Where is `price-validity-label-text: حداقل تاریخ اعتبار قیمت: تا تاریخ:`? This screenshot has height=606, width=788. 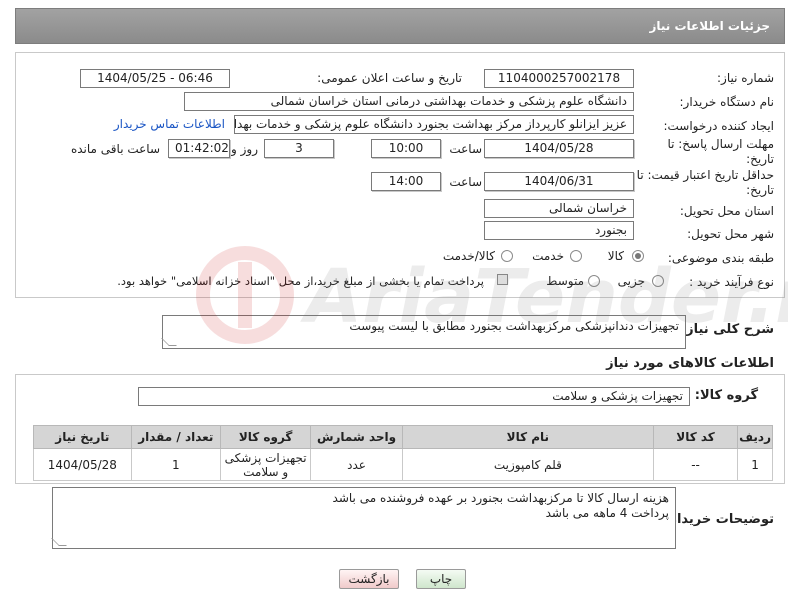
price-validity-label-text: حداقل تاریخ اعتبار قیمت: تا تاریخ: is located at coordinates (705, 182).